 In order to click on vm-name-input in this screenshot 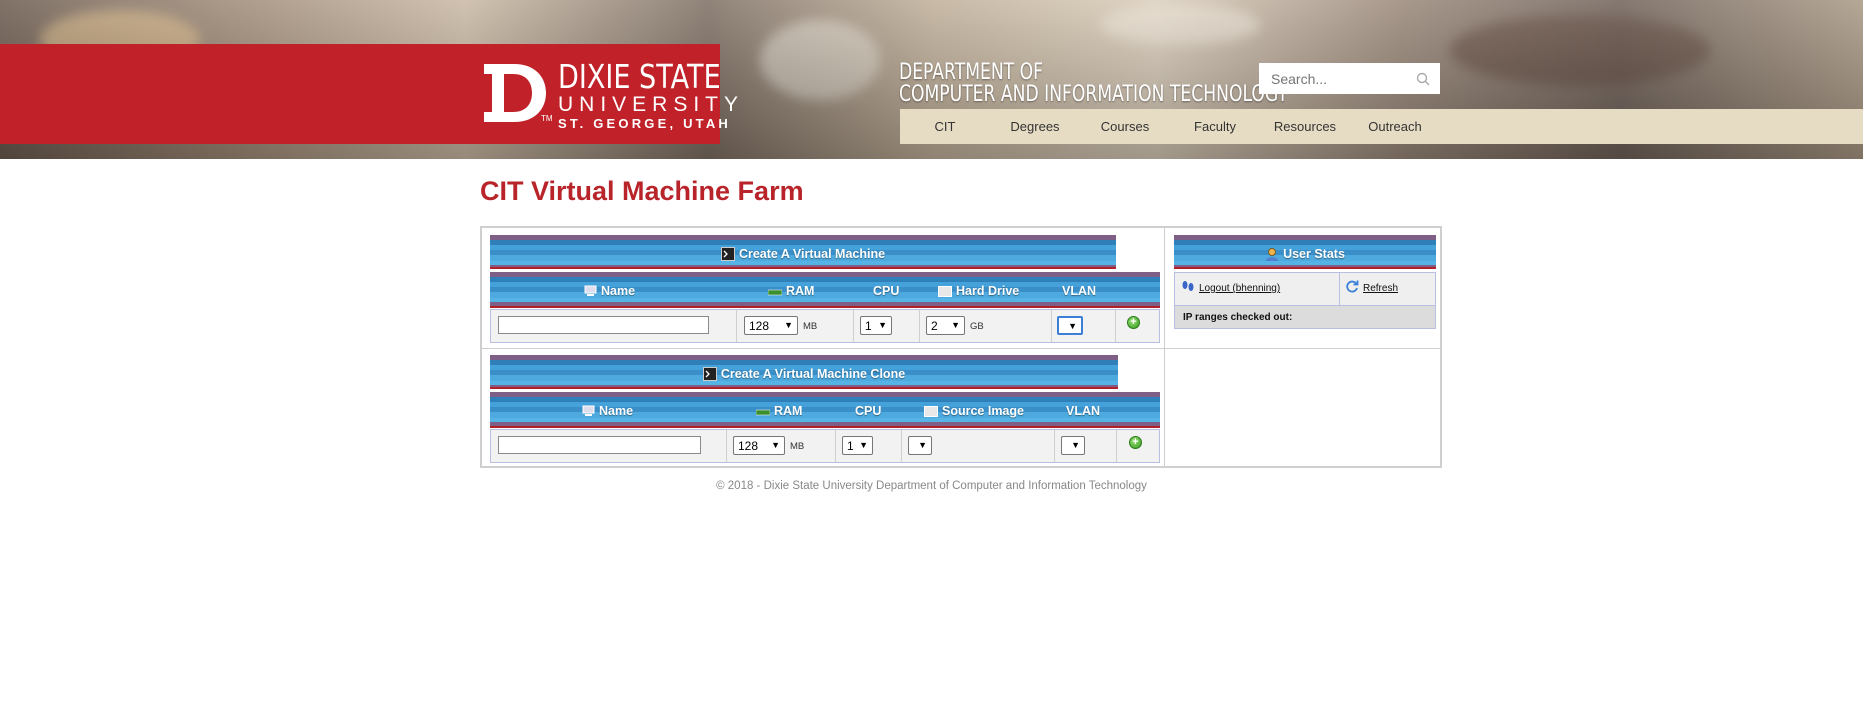, I will do `click(603, 325)`.